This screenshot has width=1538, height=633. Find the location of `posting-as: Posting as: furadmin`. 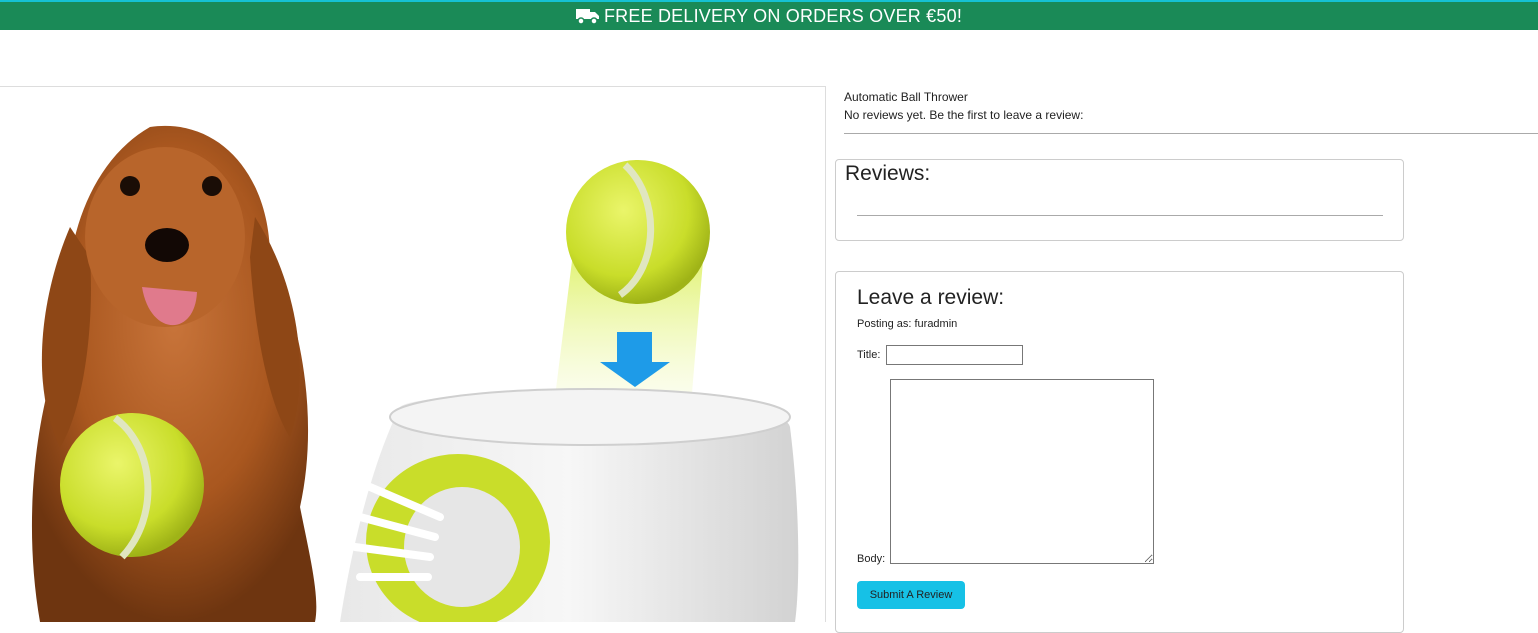

posting-as: Posting as: furadmin is located at coordinates (907, 324).